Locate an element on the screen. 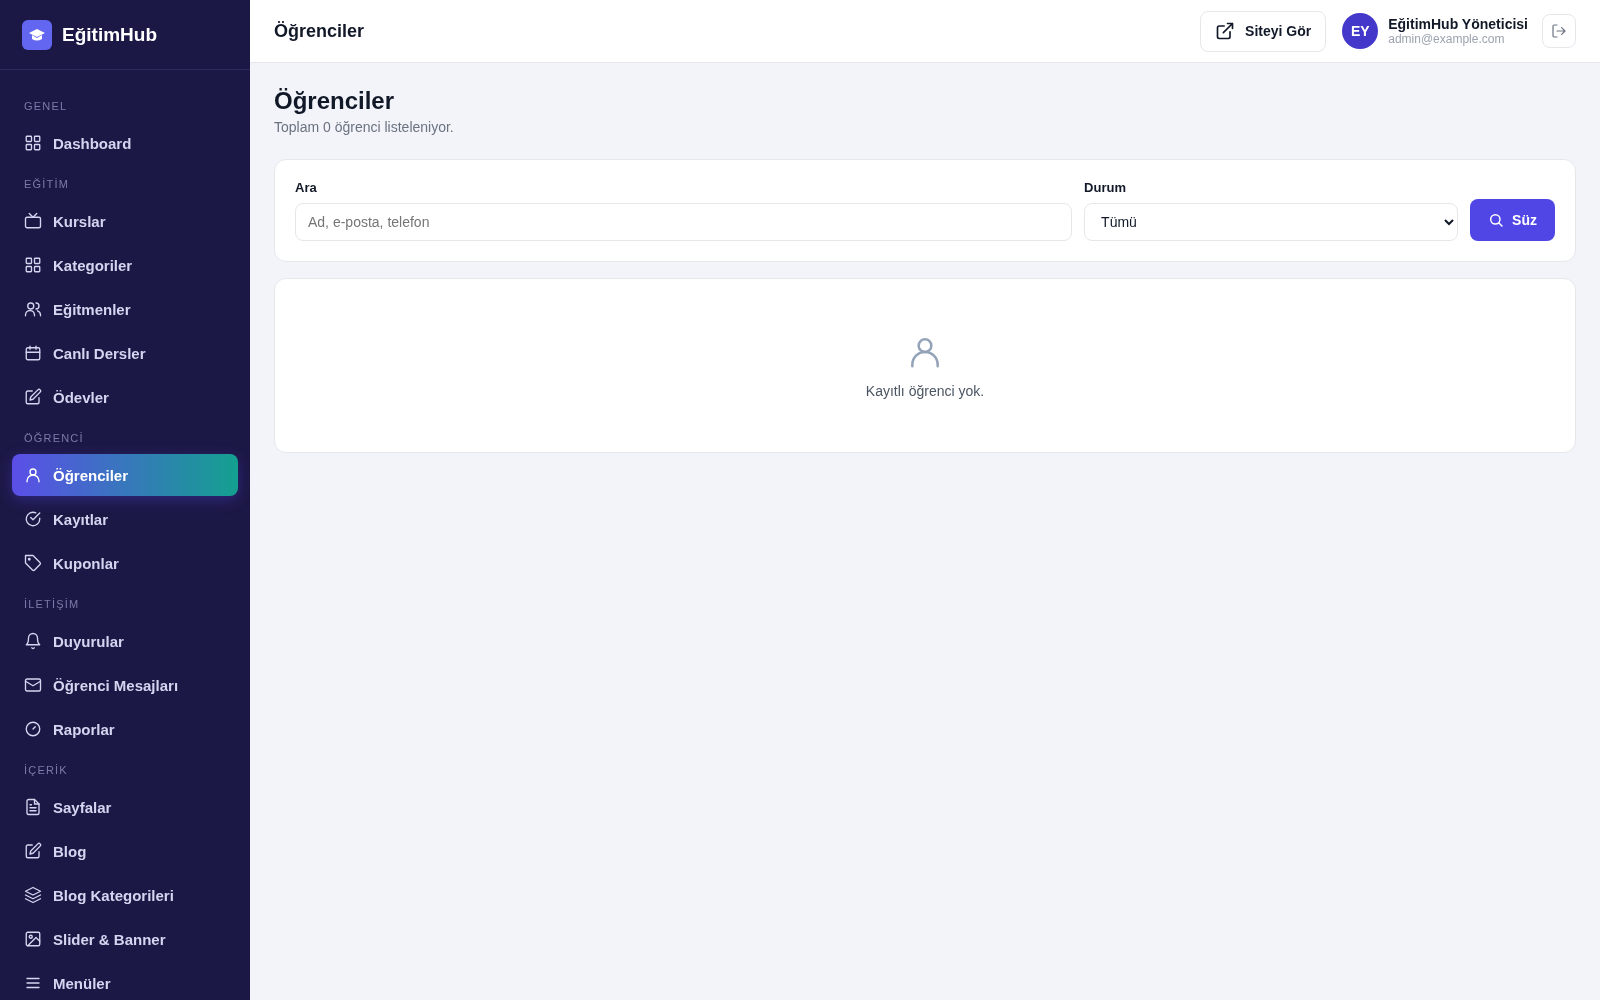 The image size is (1600, 1000). field-label: Durum is located at coordinates (1105, 187).